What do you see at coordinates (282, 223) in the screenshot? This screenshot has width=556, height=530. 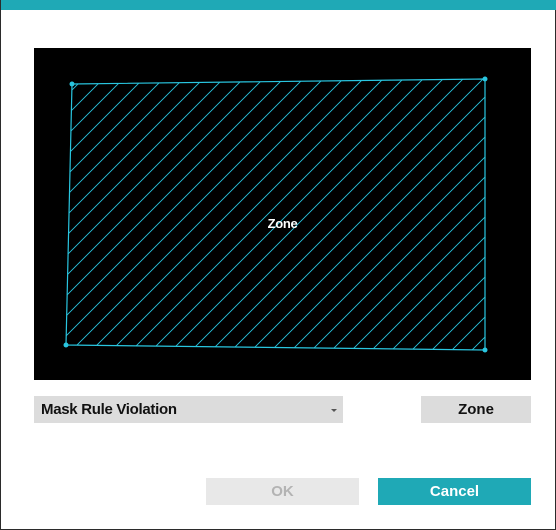 I see `zone-label: Zone` at bounding box center [282, 223].